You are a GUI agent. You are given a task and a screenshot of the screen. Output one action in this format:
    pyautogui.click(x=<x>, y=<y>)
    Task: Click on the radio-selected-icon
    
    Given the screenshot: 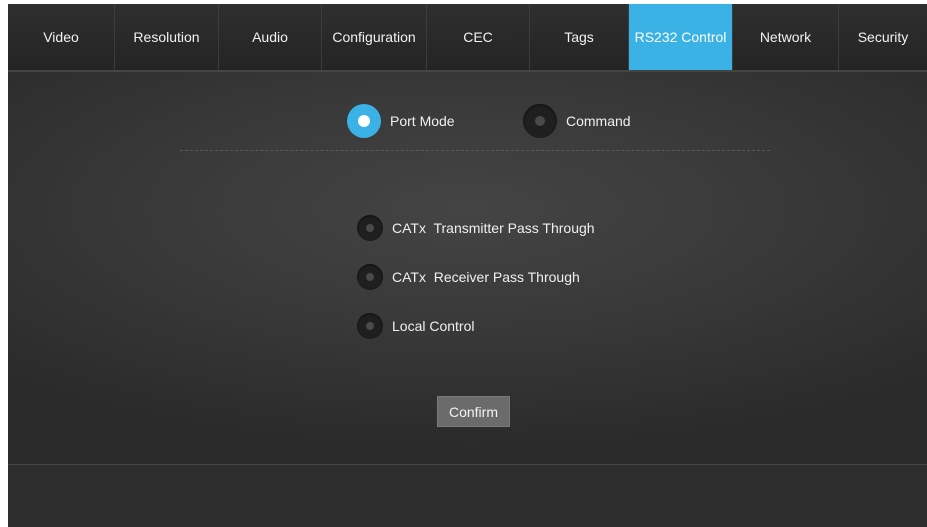 What is the action you would take?
    pyautogui.click(x=364, y=121)
    